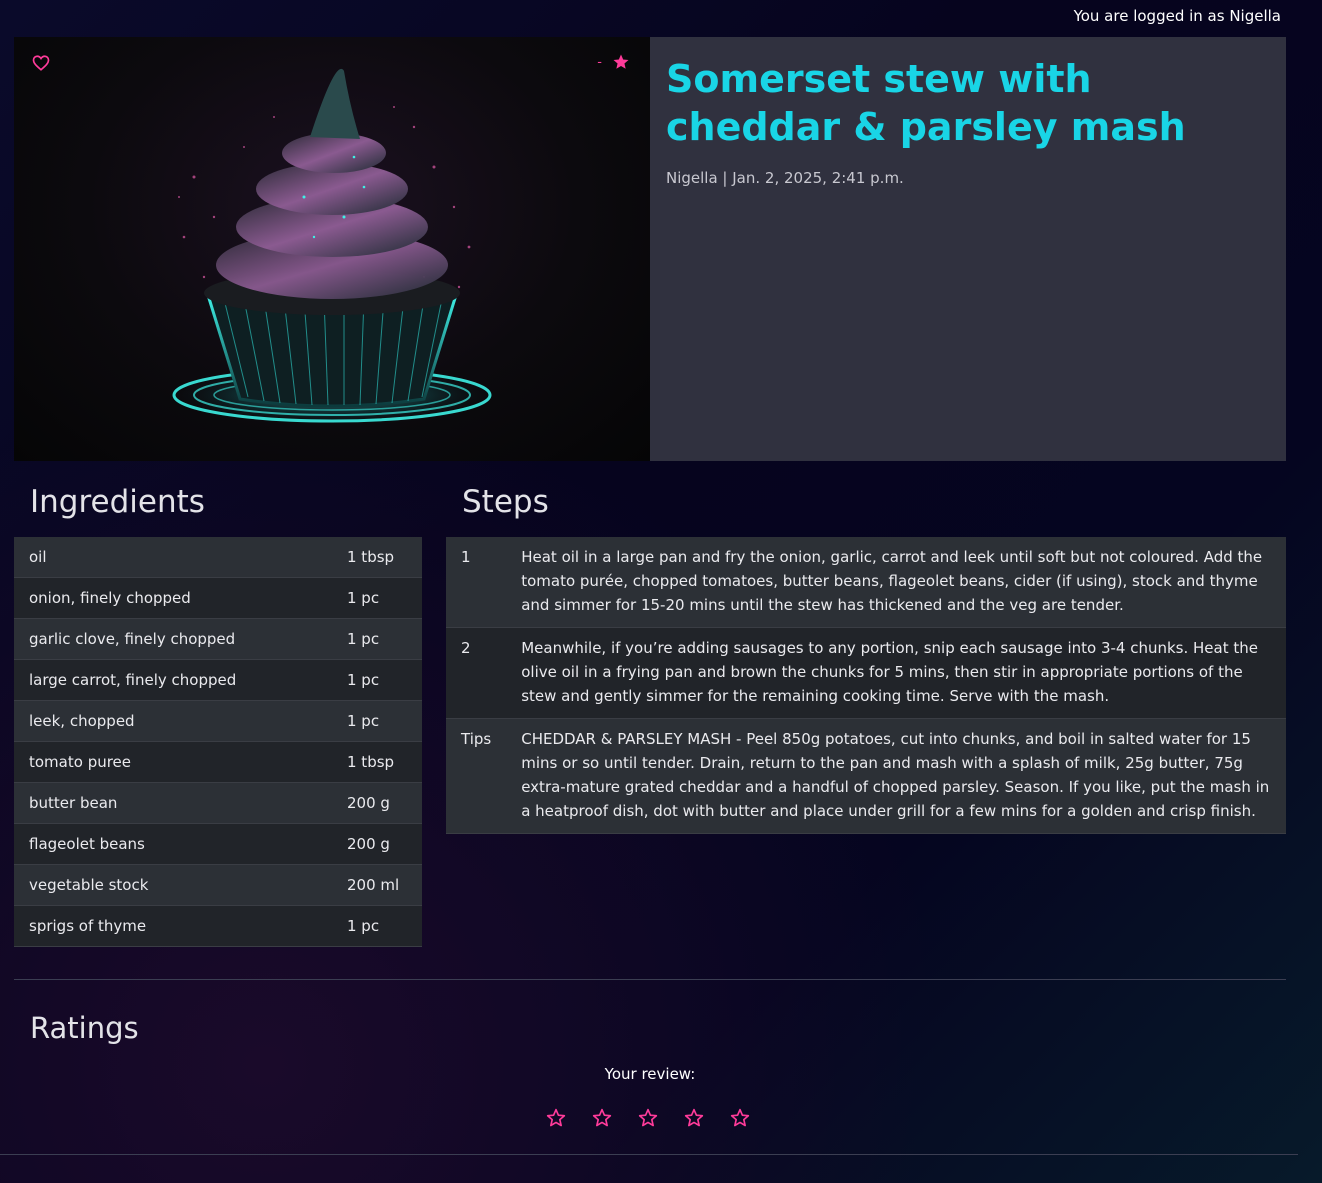 This screenshot has width=1322, height=1183. Describe the element at coordinates (84, 1028) in the screenshot. I see `ratings-heading: Ratings` at that location.